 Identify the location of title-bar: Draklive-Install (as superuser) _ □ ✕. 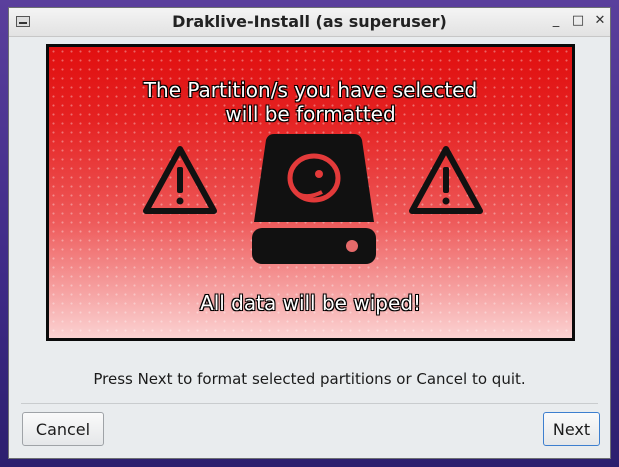
(309, 22).